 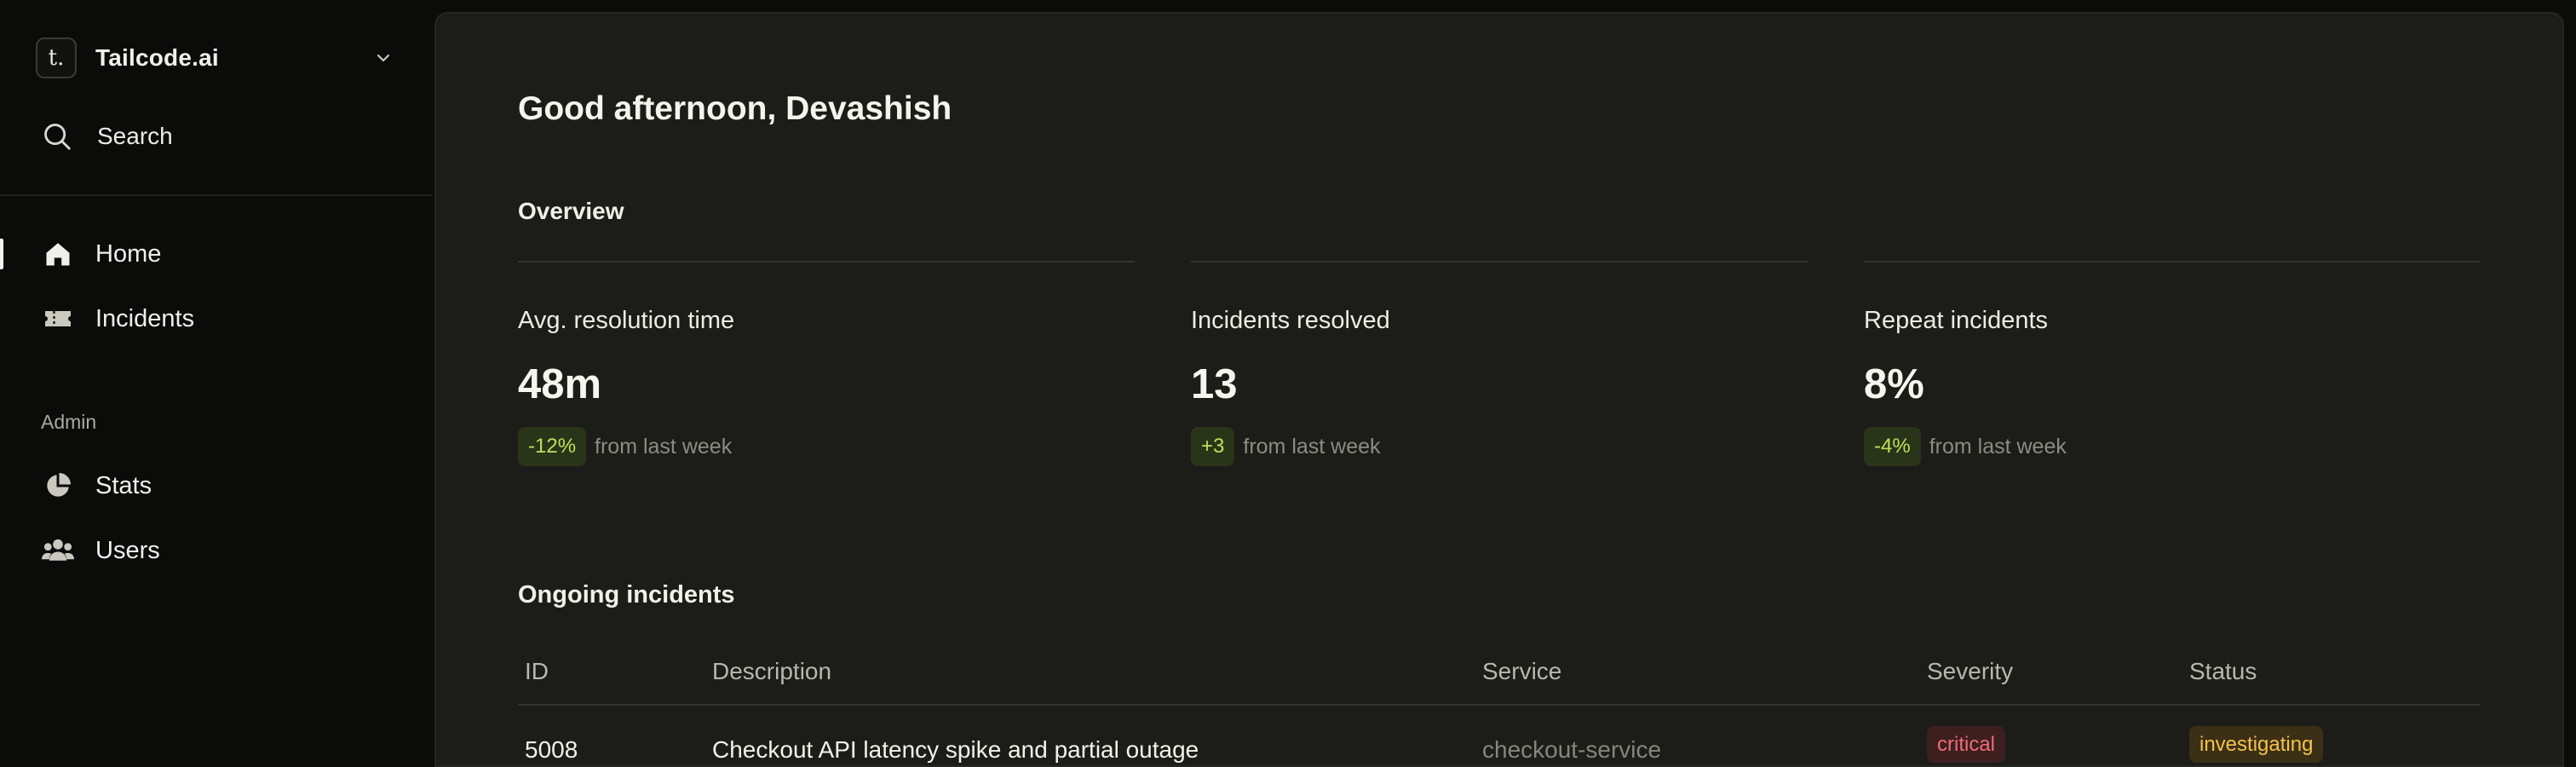 I want to click on stat-value: 8%, so click(x=1894, y=384).